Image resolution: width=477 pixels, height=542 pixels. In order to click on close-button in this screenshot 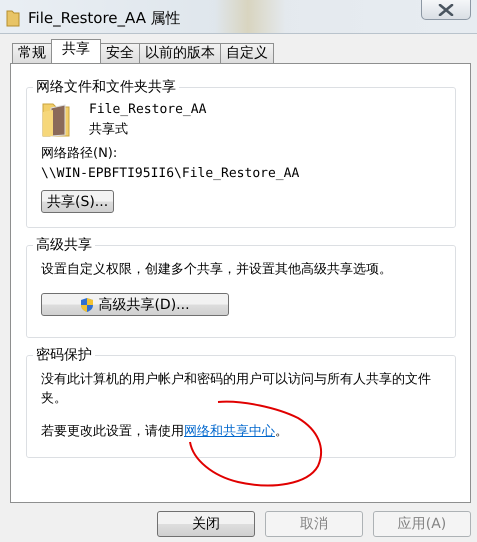, I will do `click(446, 10)`.